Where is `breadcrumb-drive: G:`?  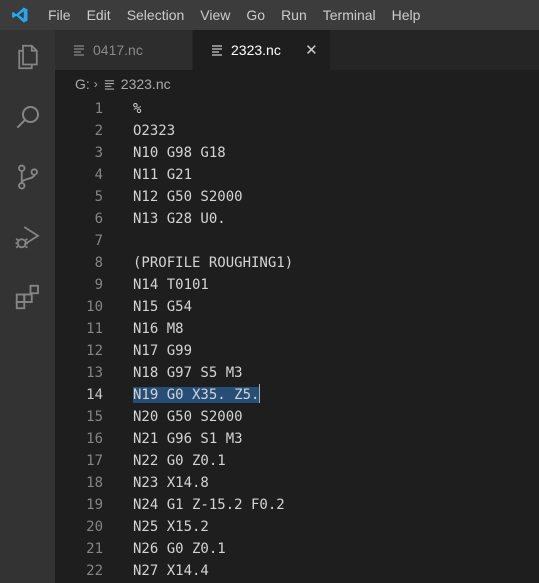 breadcrumb-drive: G: is located at coordinates (82, 84).